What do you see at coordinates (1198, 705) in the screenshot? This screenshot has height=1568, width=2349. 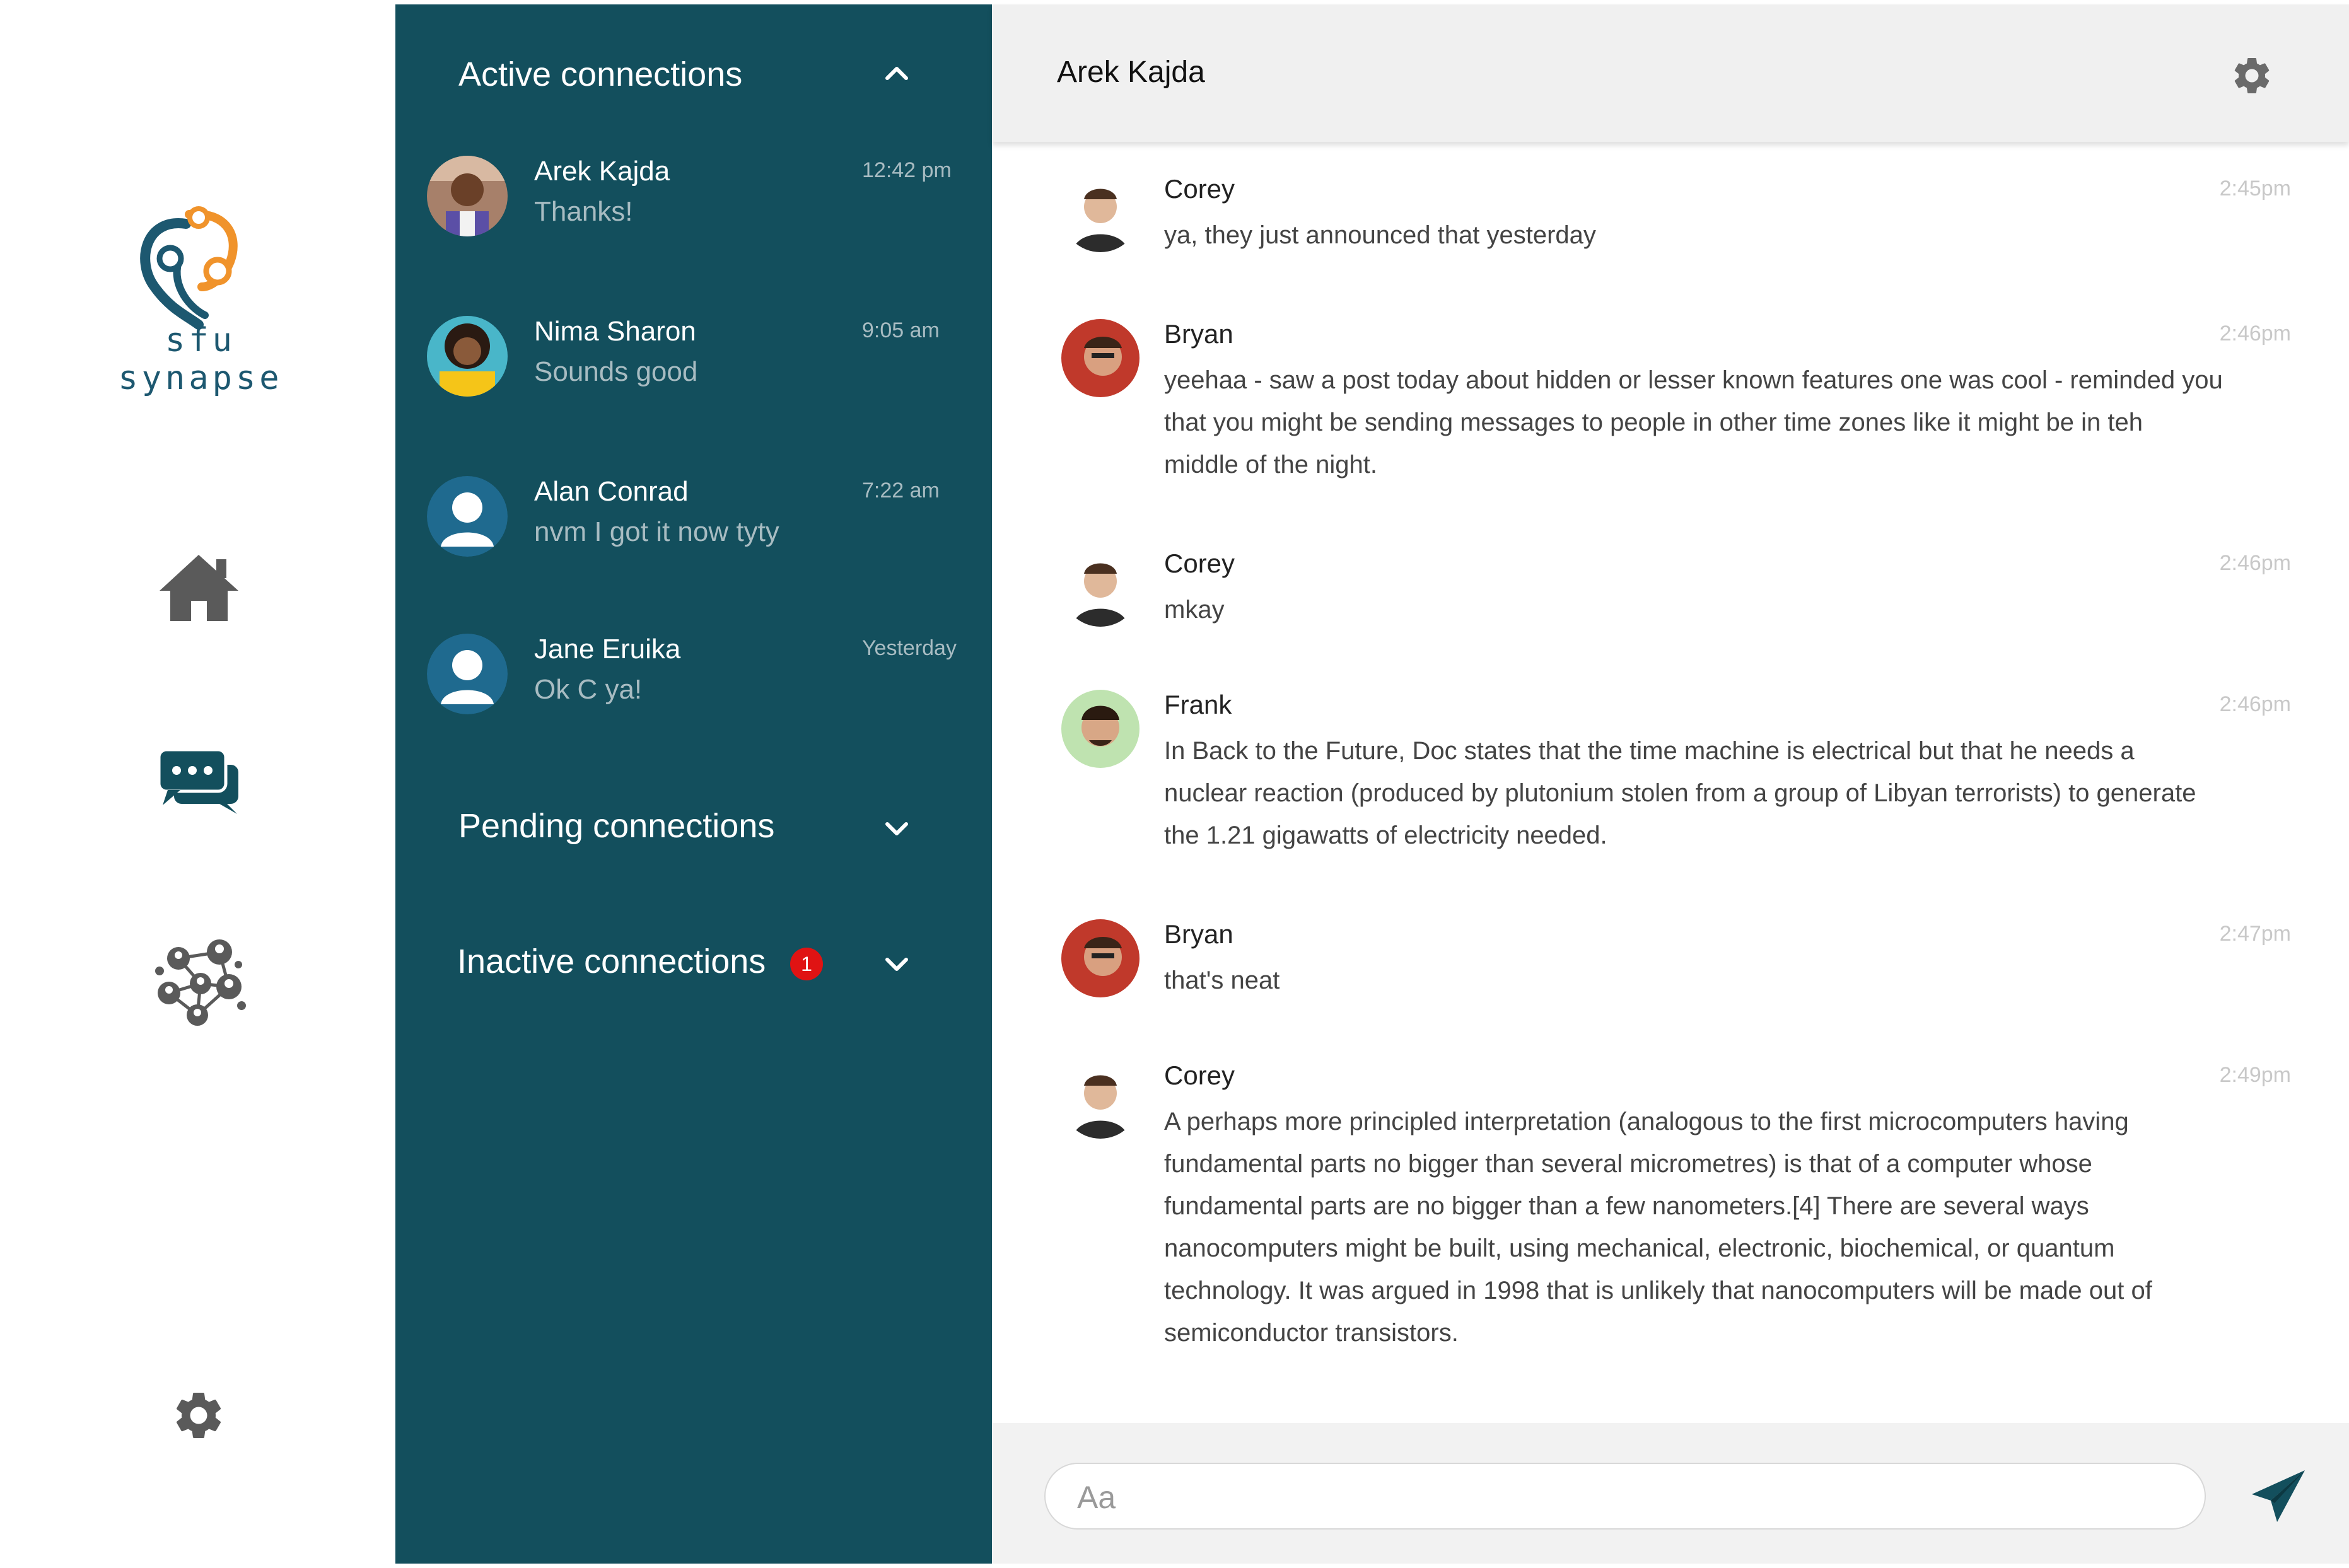 I see `message-sender: Frank` at bounding box center [1198, 705].